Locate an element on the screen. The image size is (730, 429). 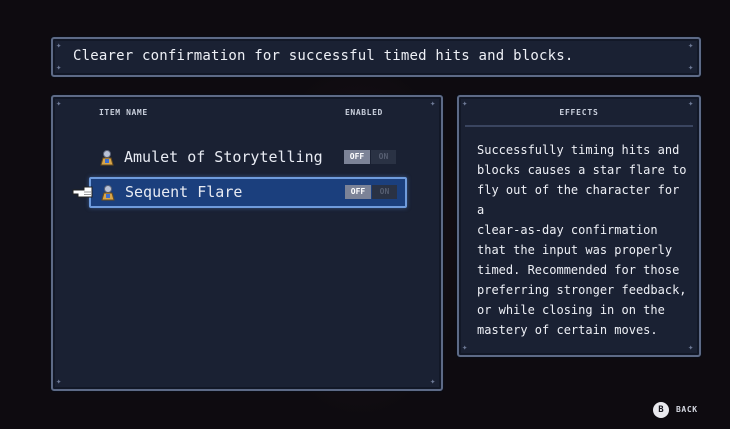
effects-title: EFFECTS is located at coordinates (579, 112).